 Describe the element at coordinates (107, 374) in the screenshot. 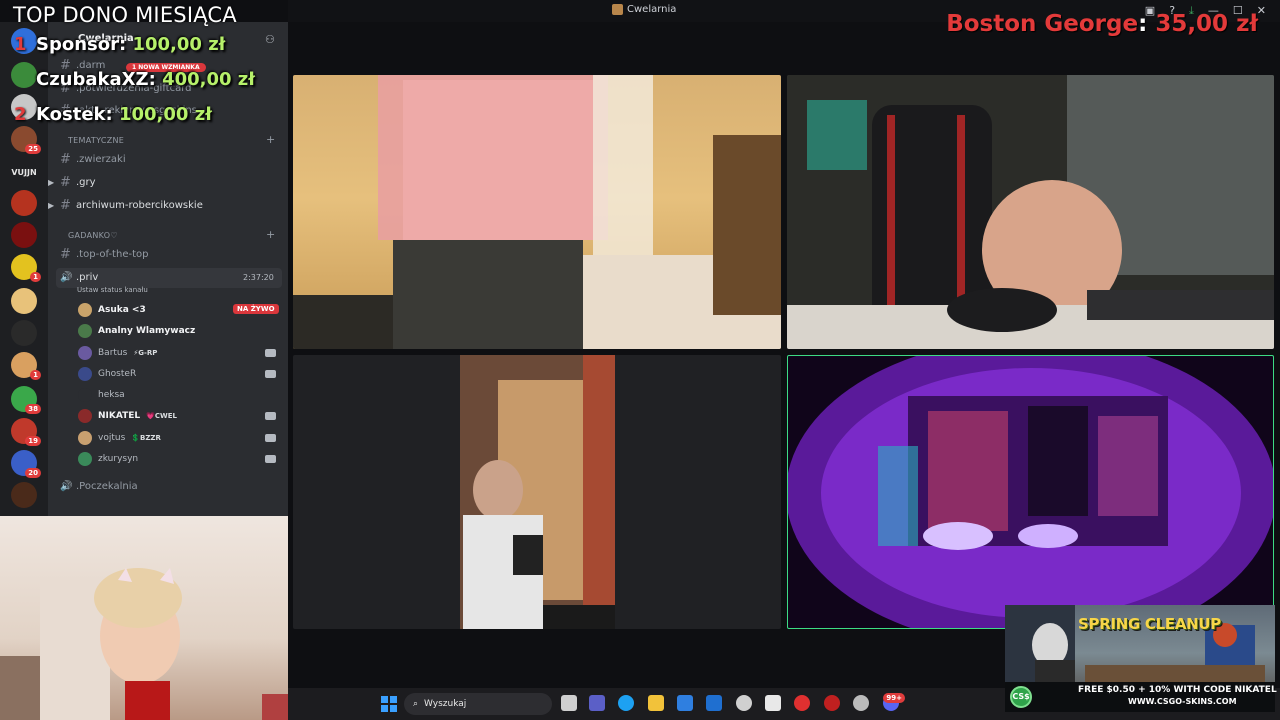

I see `voice-user: GhosteR` at that location.